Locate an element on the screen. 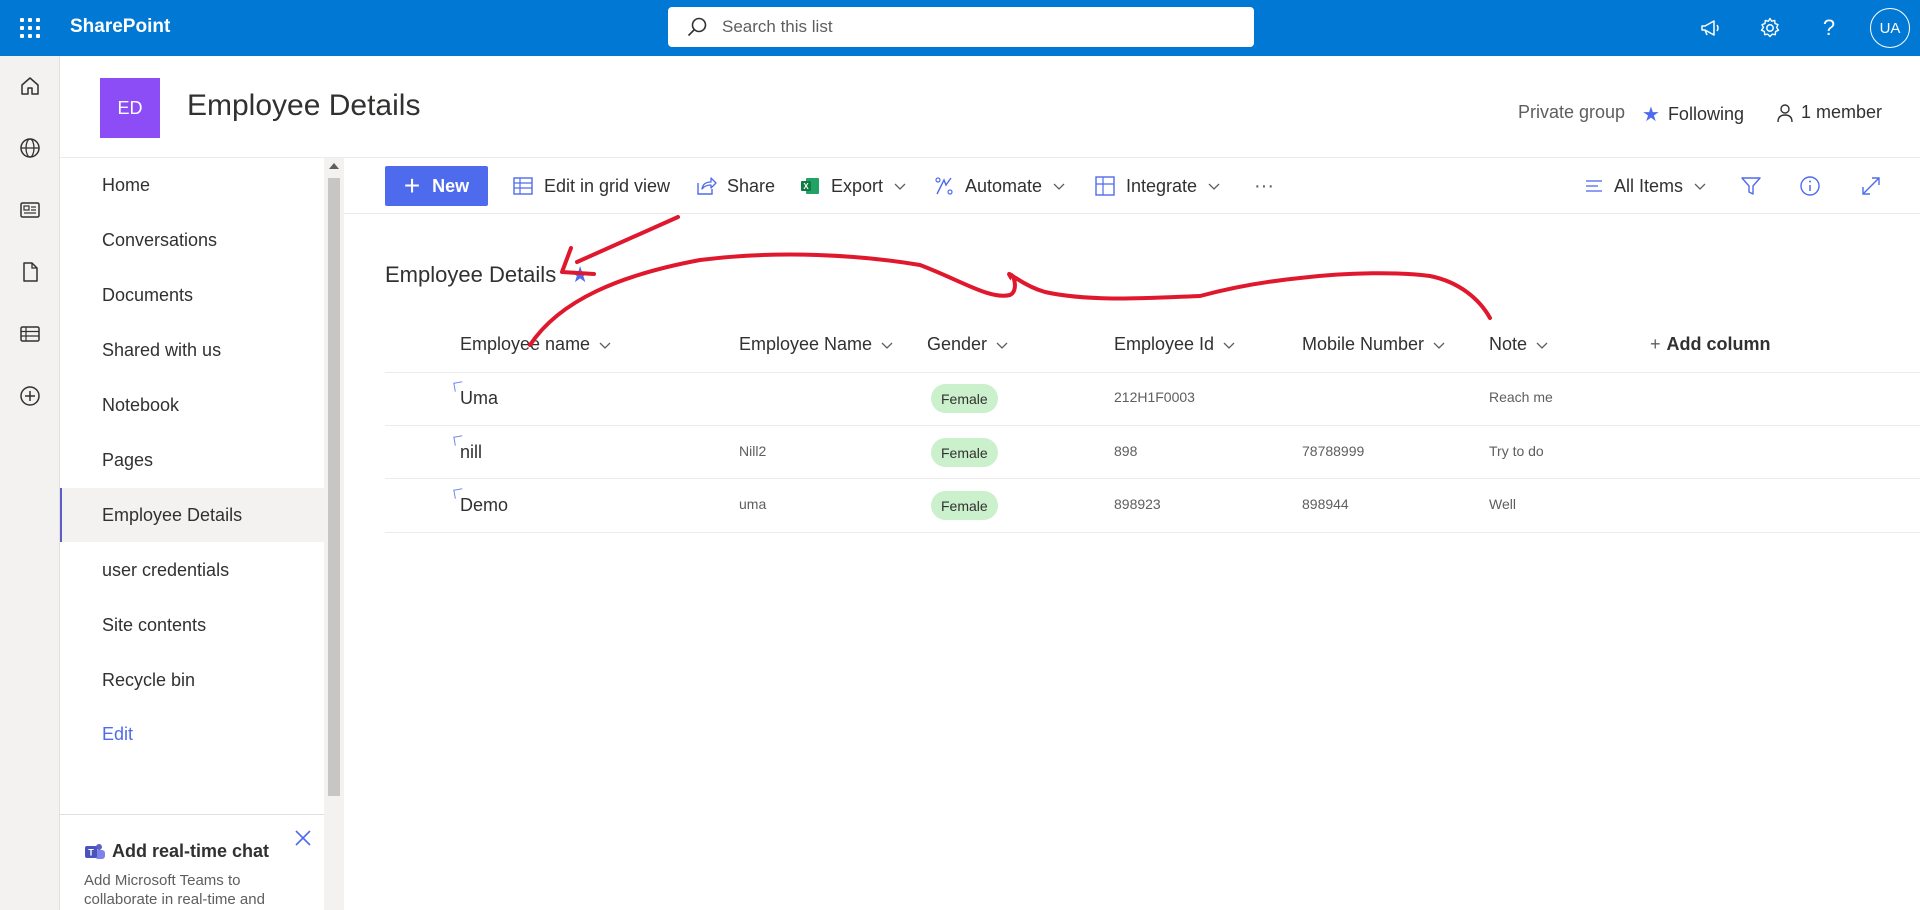 Image resolution: width=1920 pixels, height=910 pixels. more-options-button: ··· is located at coordinates (1264, 186).